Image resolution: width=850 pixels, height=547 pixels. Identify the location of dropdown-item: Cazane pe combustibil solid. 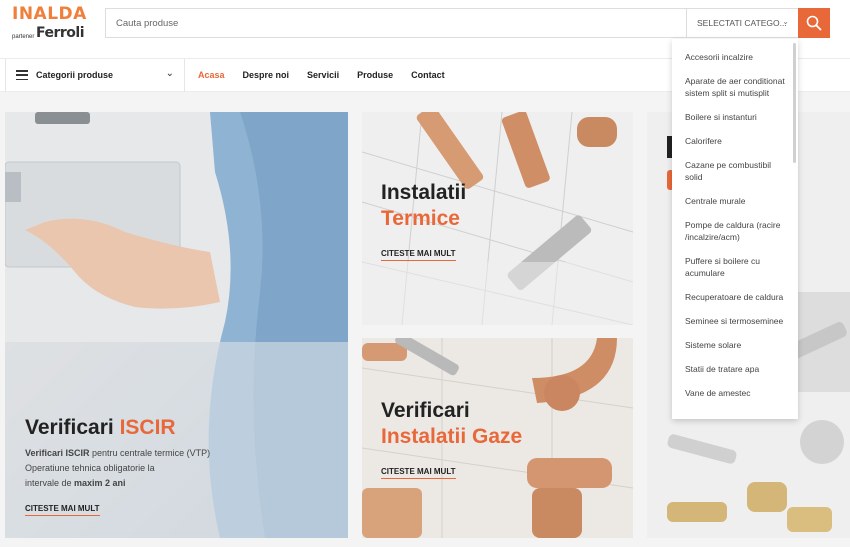
(735, 171).